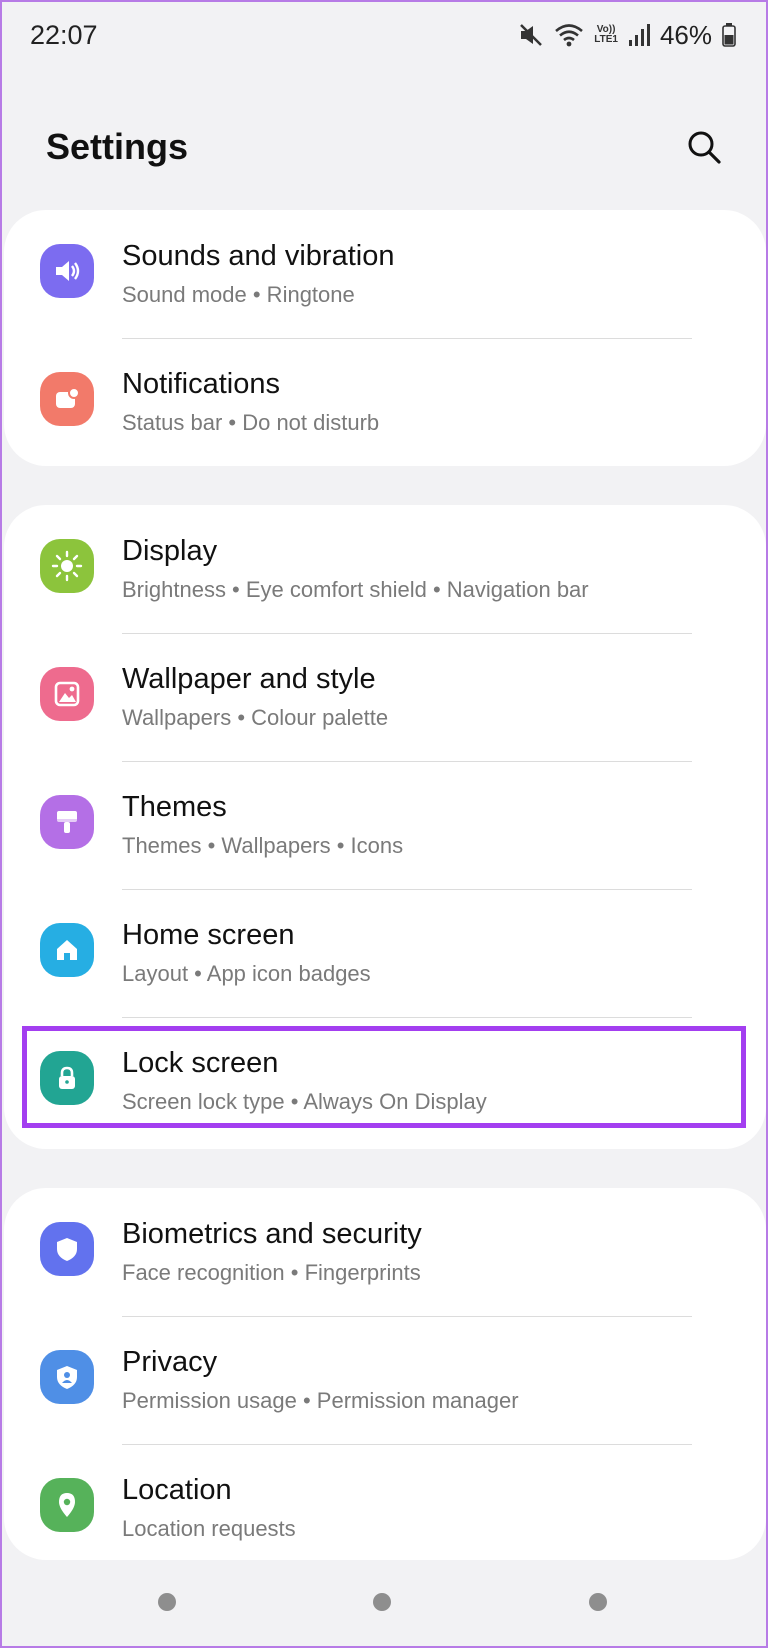  What do you see at coordinates (729, 35) in the screenshot?
I see `battery-icon` at bounding box center [729, 35].